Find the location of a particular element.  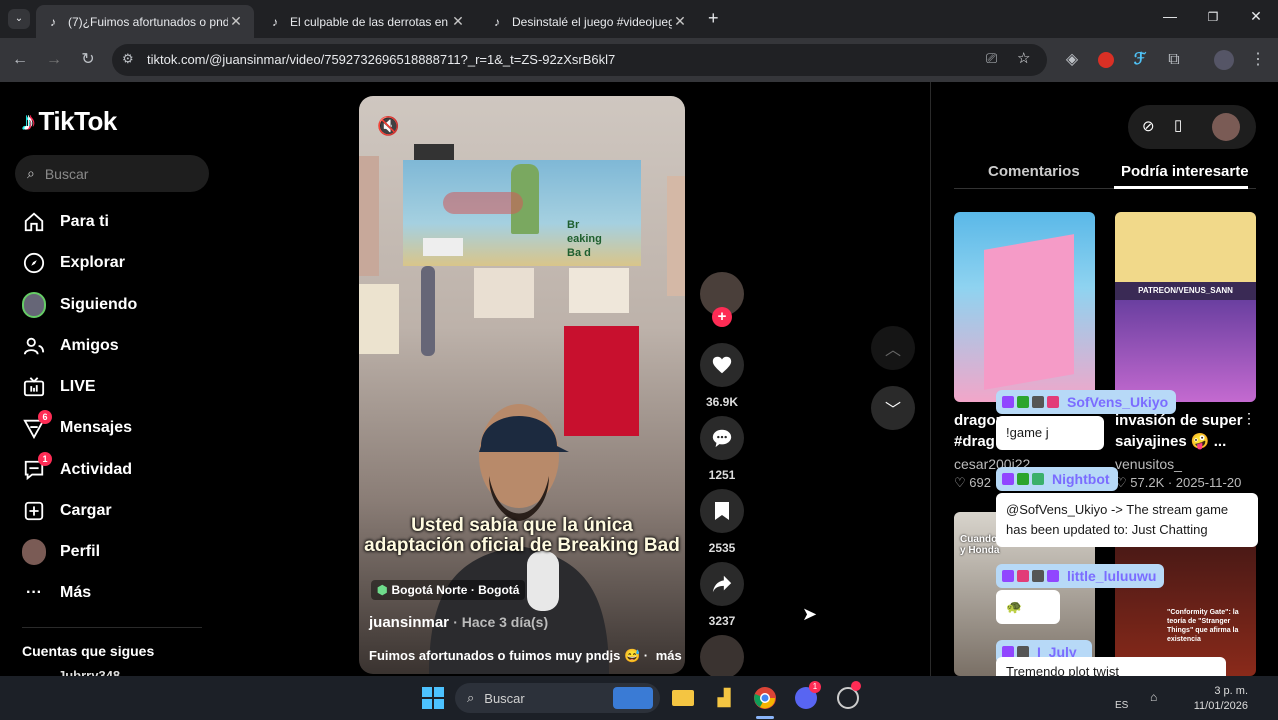

discord-icon: 1 is located at coordinates (807, 696).